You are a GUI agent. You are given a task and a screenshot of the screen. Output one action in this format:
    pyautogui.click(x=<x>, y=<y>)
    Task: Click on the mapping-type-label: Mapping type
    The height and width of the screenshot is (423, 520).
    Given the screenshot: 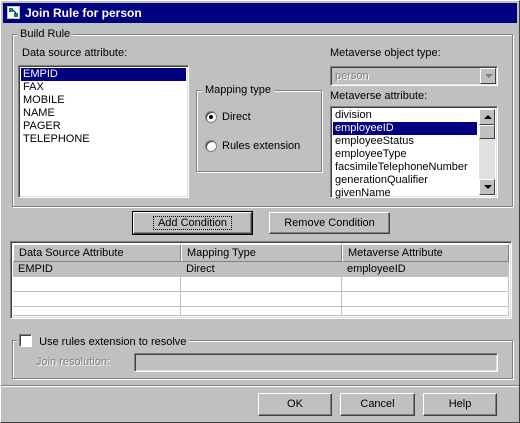 What is the action you would take?
    pyautogui.click(x=238, y=90)
    